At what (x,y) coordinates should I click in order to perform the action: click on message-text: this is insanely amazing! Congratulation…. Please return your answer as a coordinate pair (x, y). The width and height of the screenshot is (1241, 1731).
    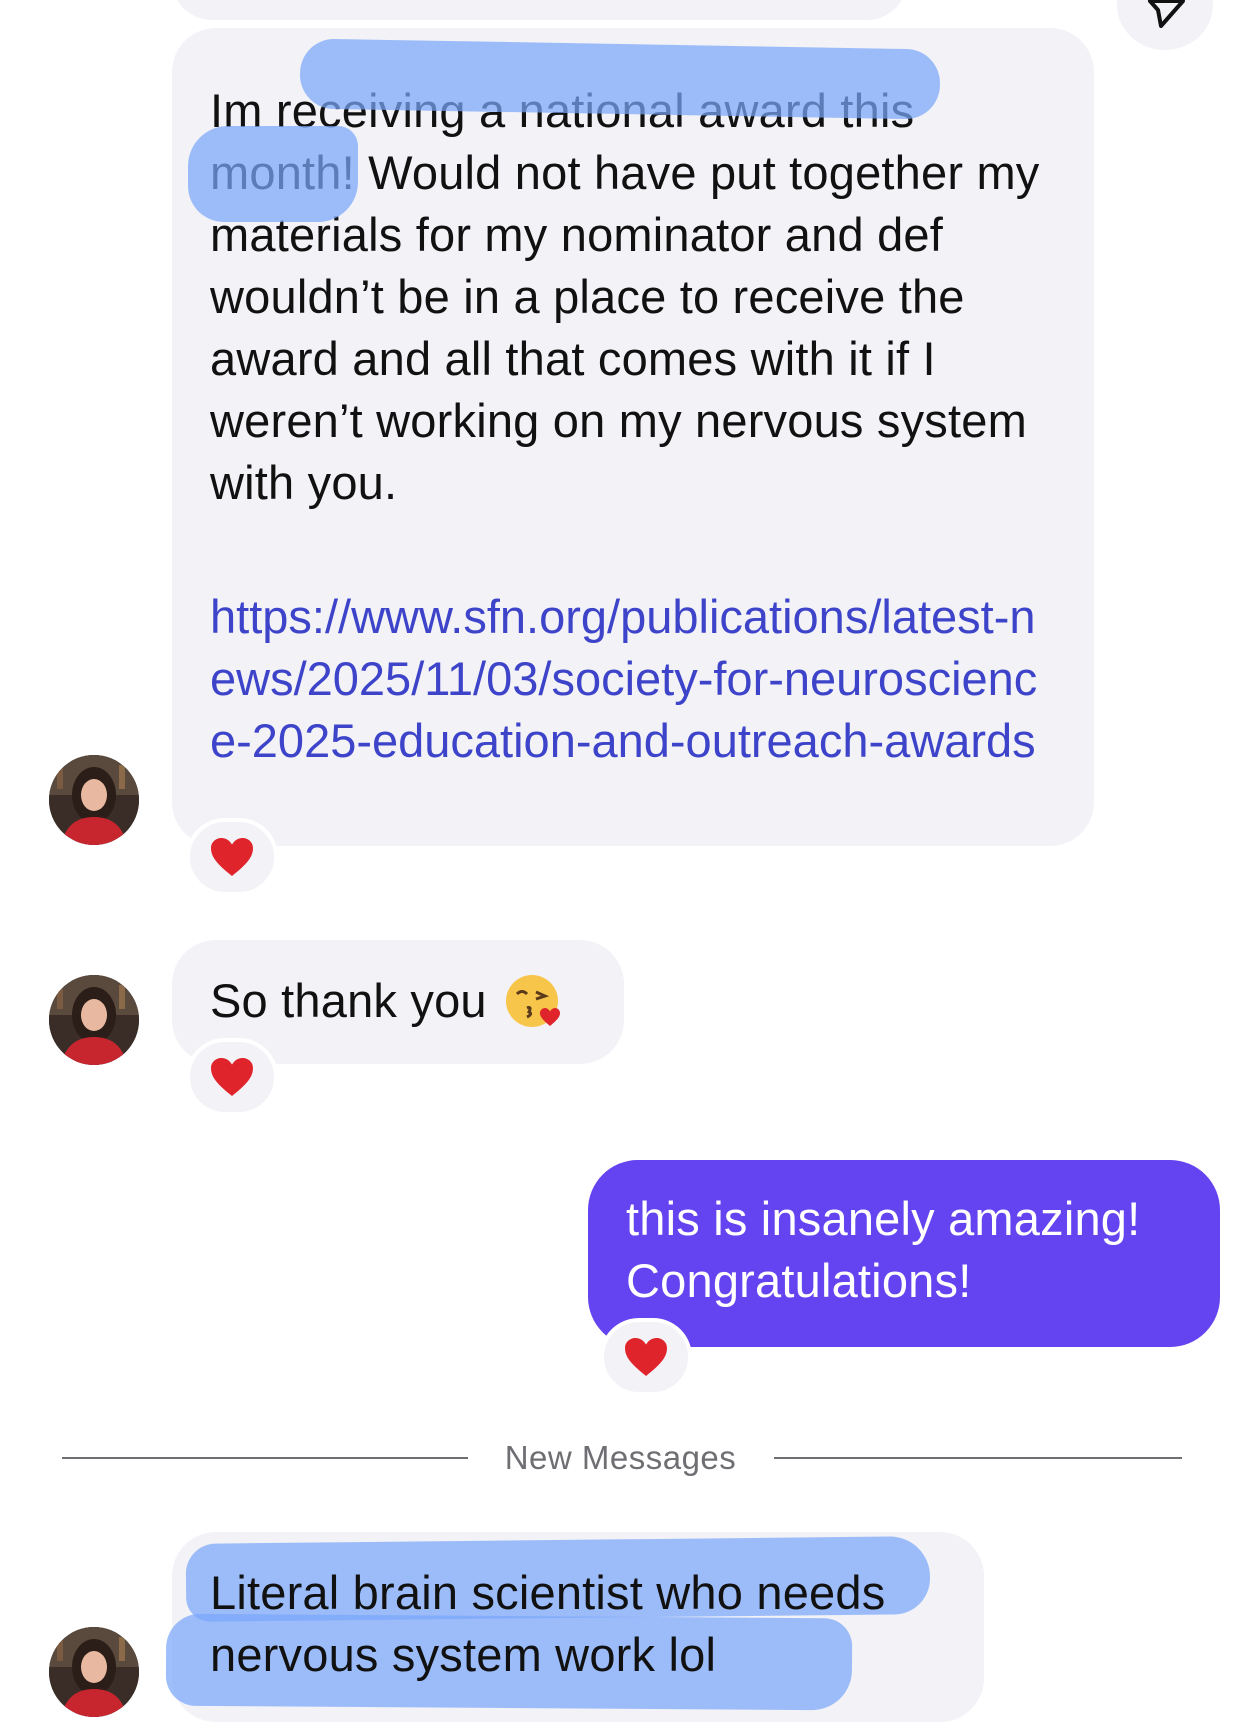
    Looking at the image, I should click on (883, 1249).